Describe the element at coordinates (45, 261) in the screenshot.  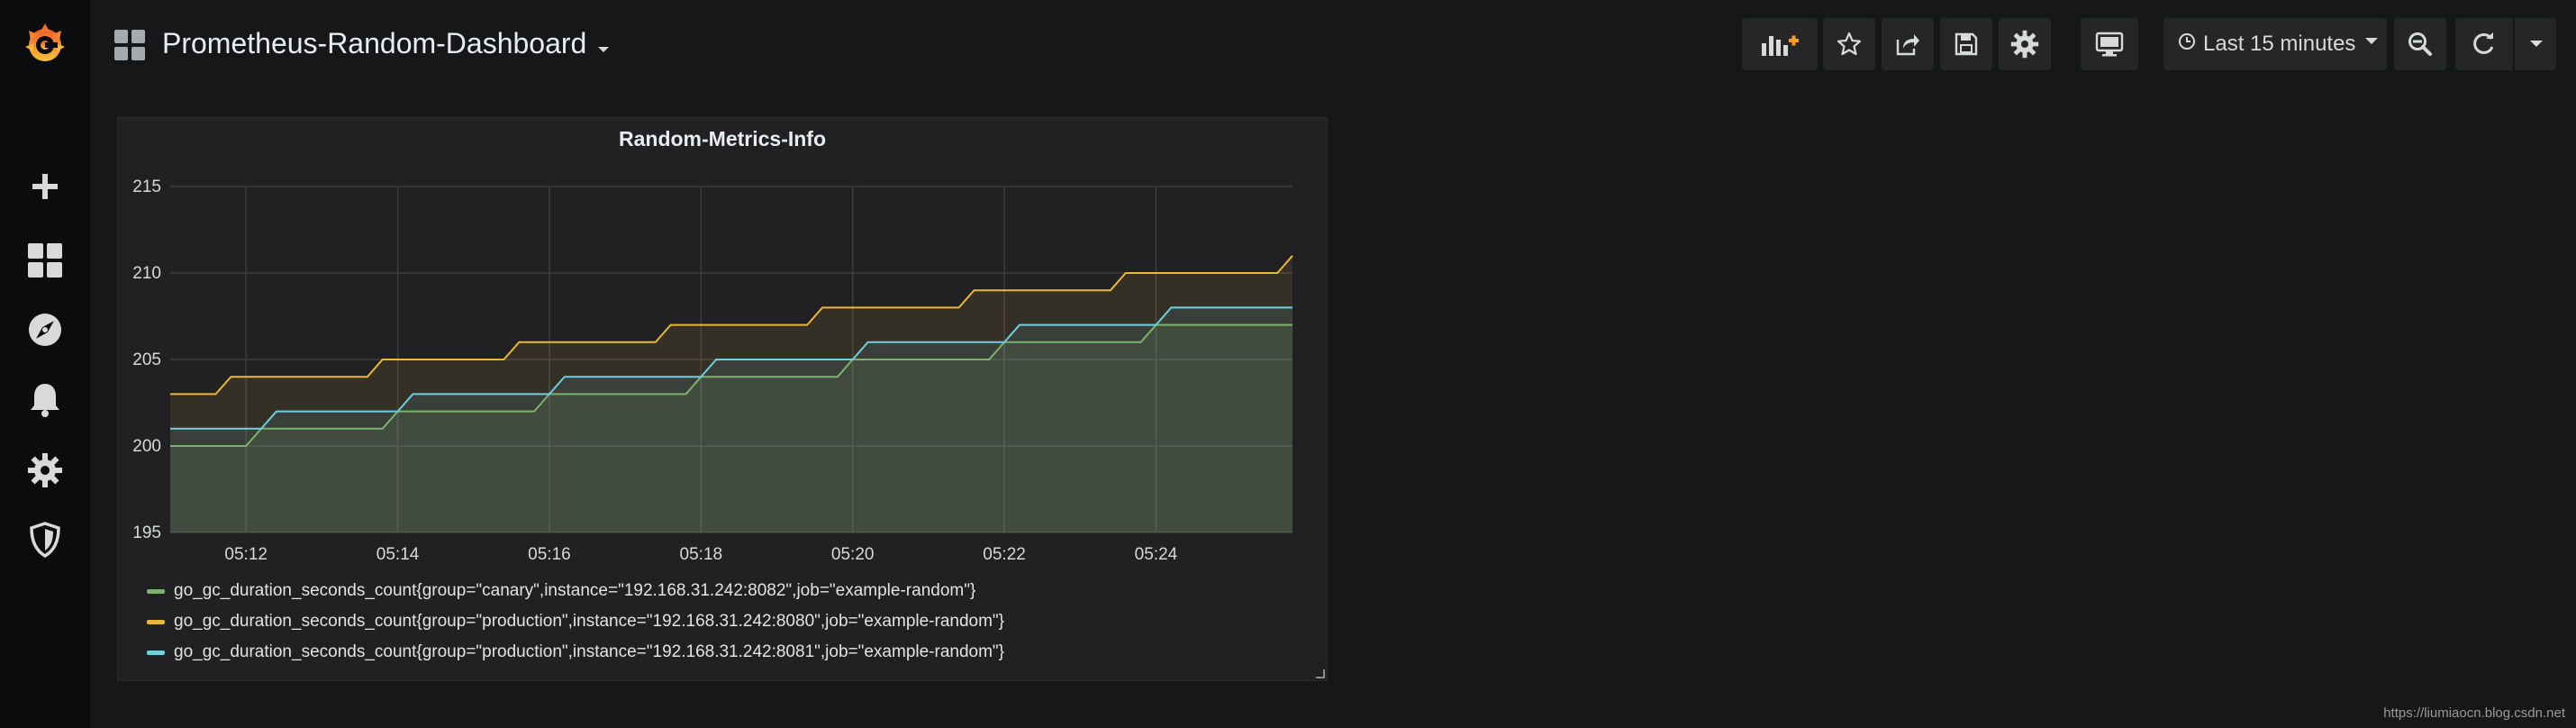
I see `dashboards-icon` at that location.